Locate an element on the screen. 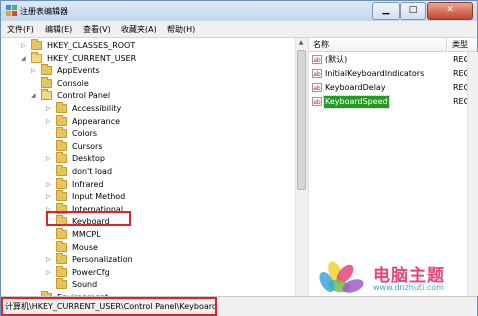 This screenshot has width=478, height=316. minimize-button: ▁ is located at coordinates (386, 11).